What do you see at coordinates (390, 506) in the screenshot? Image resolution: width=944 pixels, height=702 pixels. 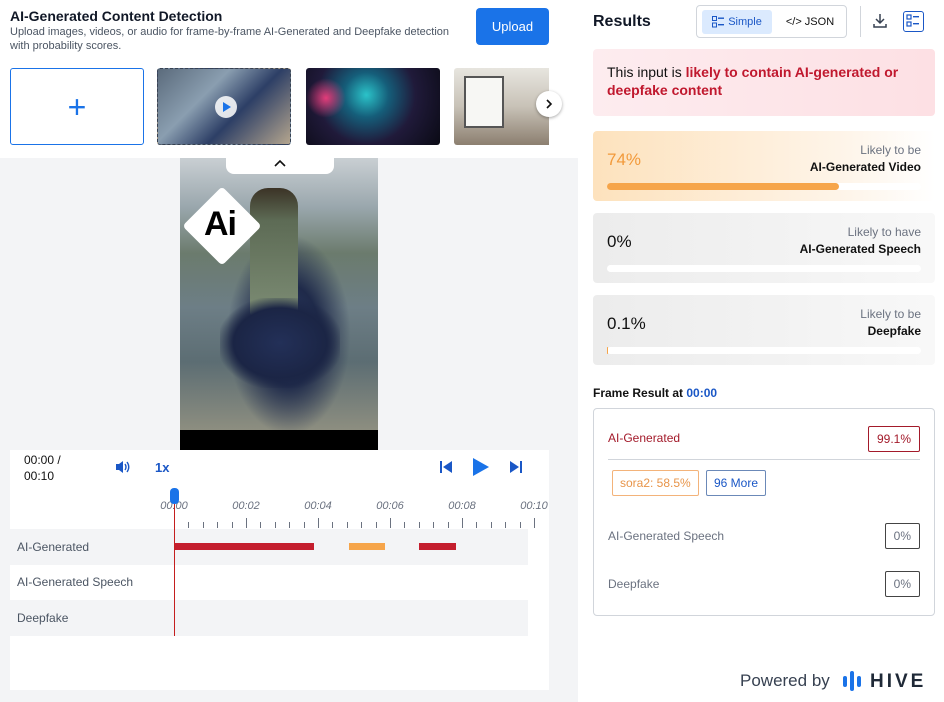 I see `tick-label: 00:06` at bounding box center [390, 506].